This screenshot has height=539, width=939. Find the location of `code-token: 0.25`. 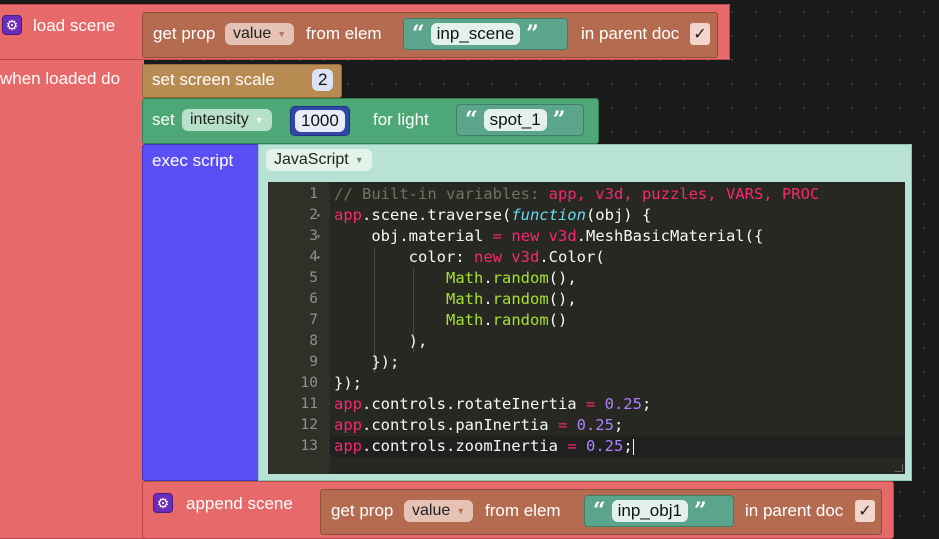

code-token: 0.25 is located at coordinates (590, 425).